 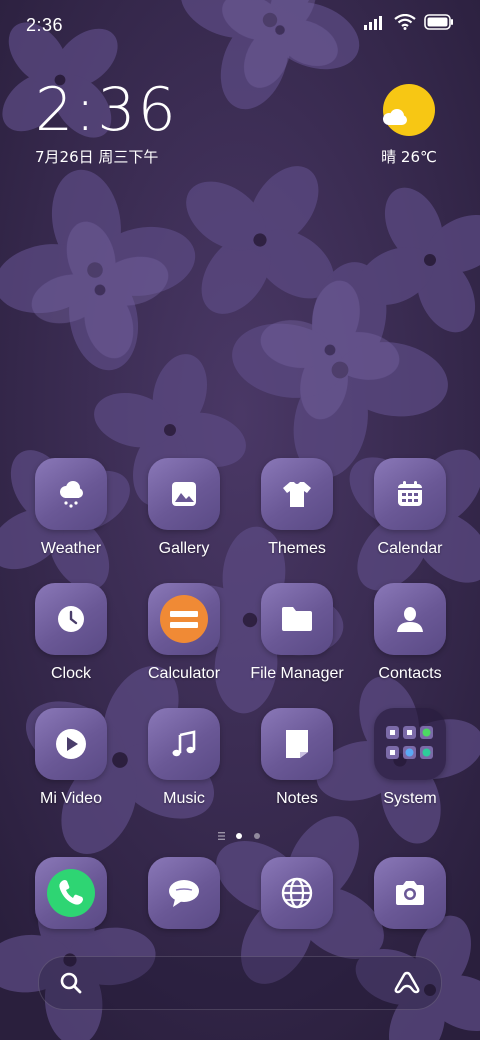 I want to click on clock-widget: 2:36 7月26日 周三下午, so click(x=106, y=122).